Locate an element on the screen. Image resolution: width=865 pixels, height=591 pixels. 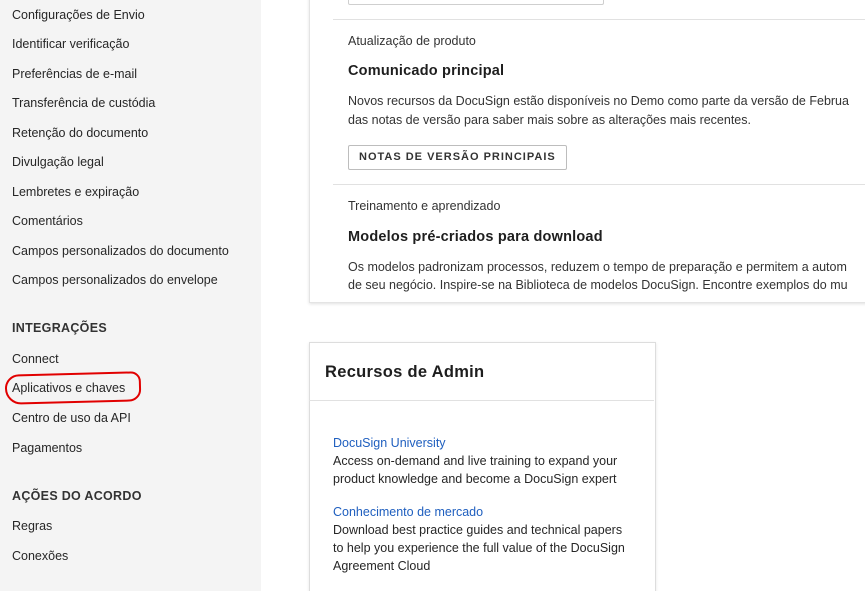
release-notes-button: NOTAS DE VERSÃO PRINCIPAIS is located at coordinates (457, 157).